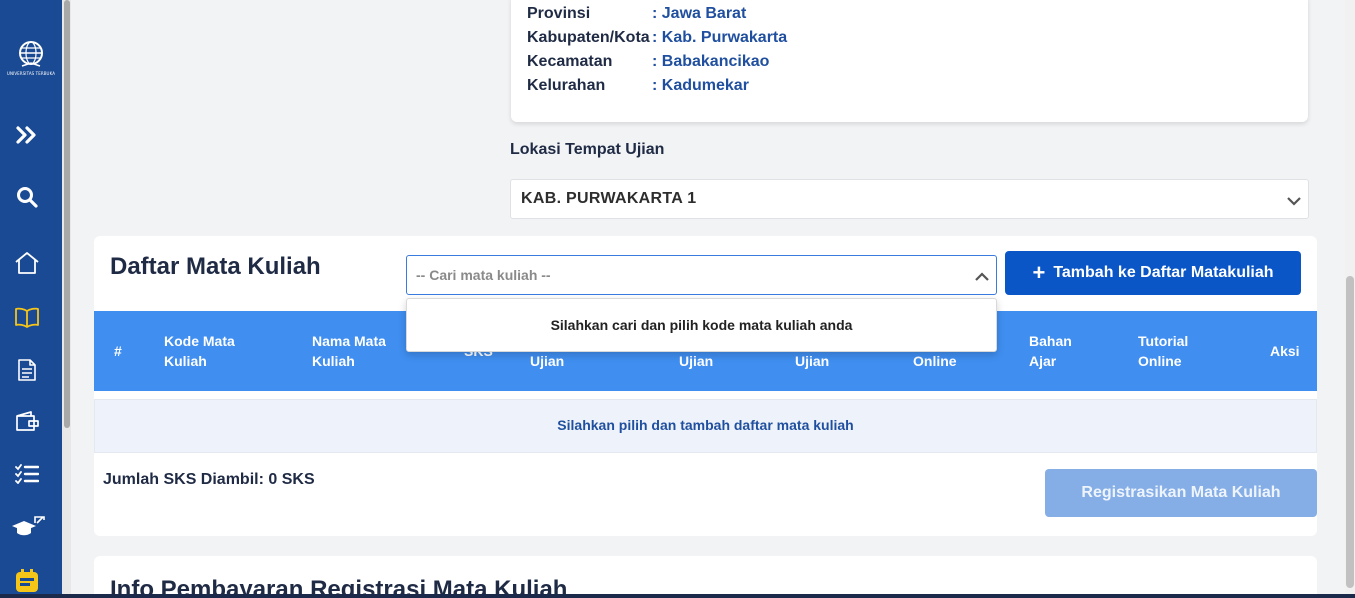 The height and width of the screenshot is (598, 1355). I want to click on add-to-list-button: + Tambah ke Daftar Matakuliah, so click(1153, 273).